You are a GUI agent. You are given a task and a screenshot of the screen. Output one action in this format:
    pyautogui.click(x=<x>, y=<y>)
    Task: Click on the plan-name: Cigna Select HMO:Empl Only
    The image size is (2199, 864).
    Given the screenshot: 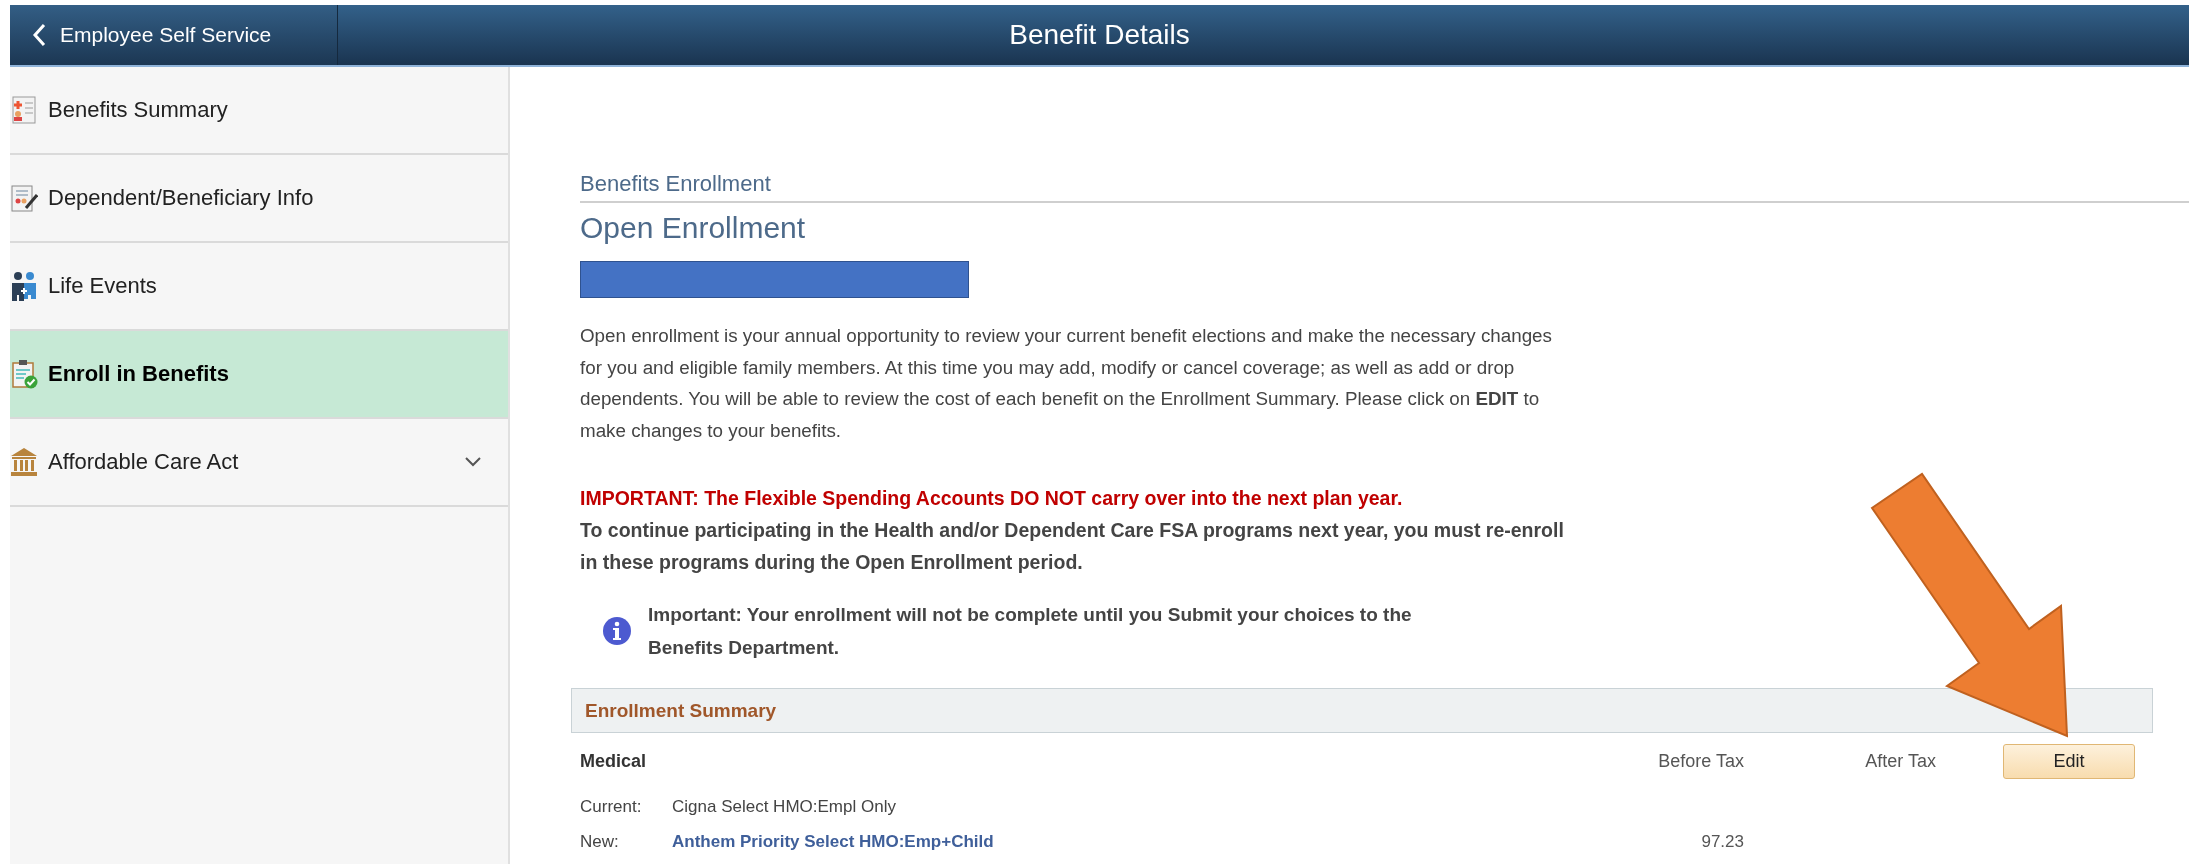 What is the action you would take?
    pyautogui.click(x=784, y=806)
    